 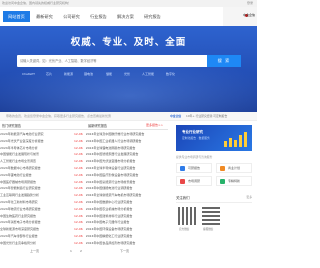 I want to click on list-item: 12-06 2024年全球及中国碳纤维行业市场研究报告, so click(x=121, y=134).